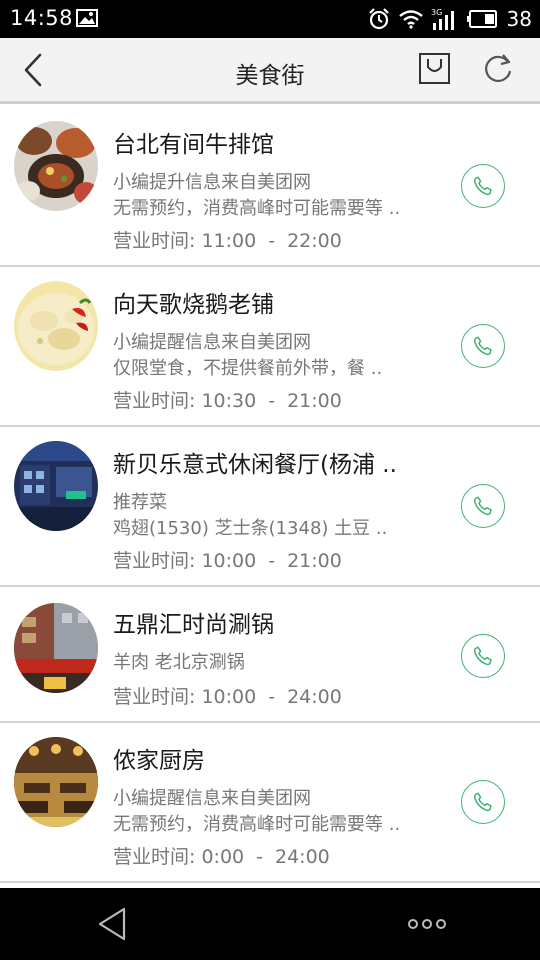  I want to click on restaurant-info-line: 鸡翅(1530) 芝士条(1348) 土豆 .., so click(250, 528).